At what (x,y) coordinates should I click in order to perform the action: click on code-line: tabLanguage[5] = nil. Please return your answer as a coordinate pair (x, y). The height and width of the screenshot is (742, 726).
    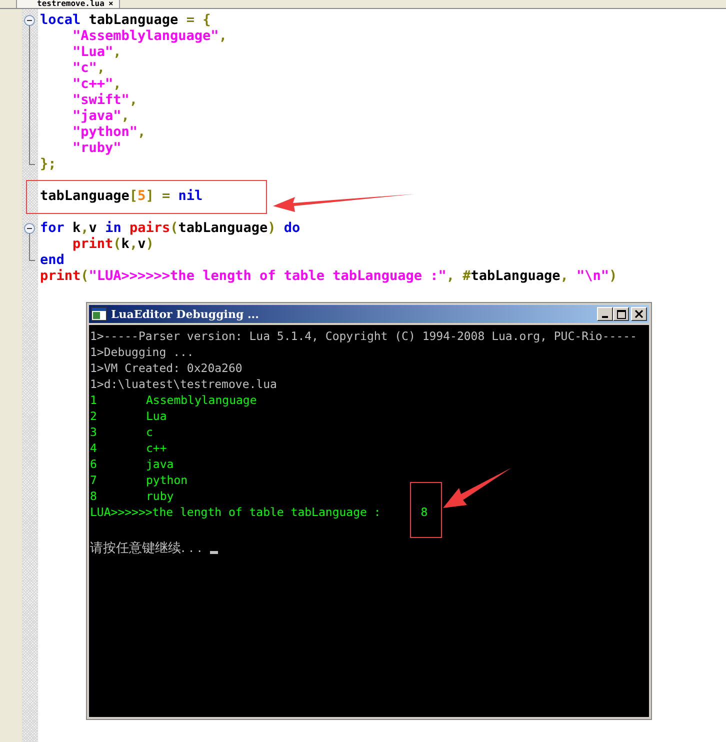
    Looking at the image, I should click on (121, 196).